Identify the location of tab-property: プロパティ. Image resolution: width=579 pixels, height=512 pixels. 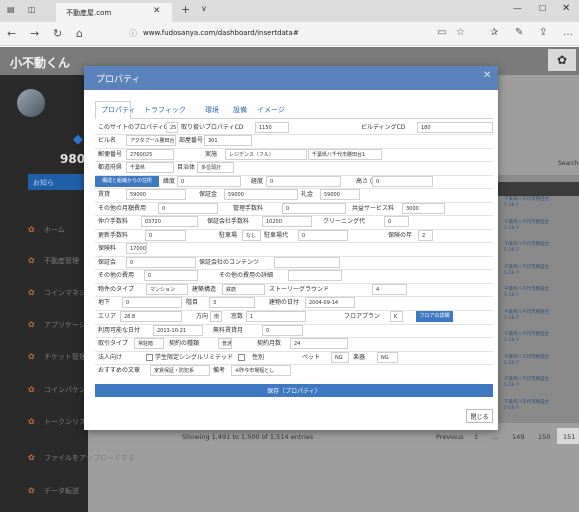
(118, 110).